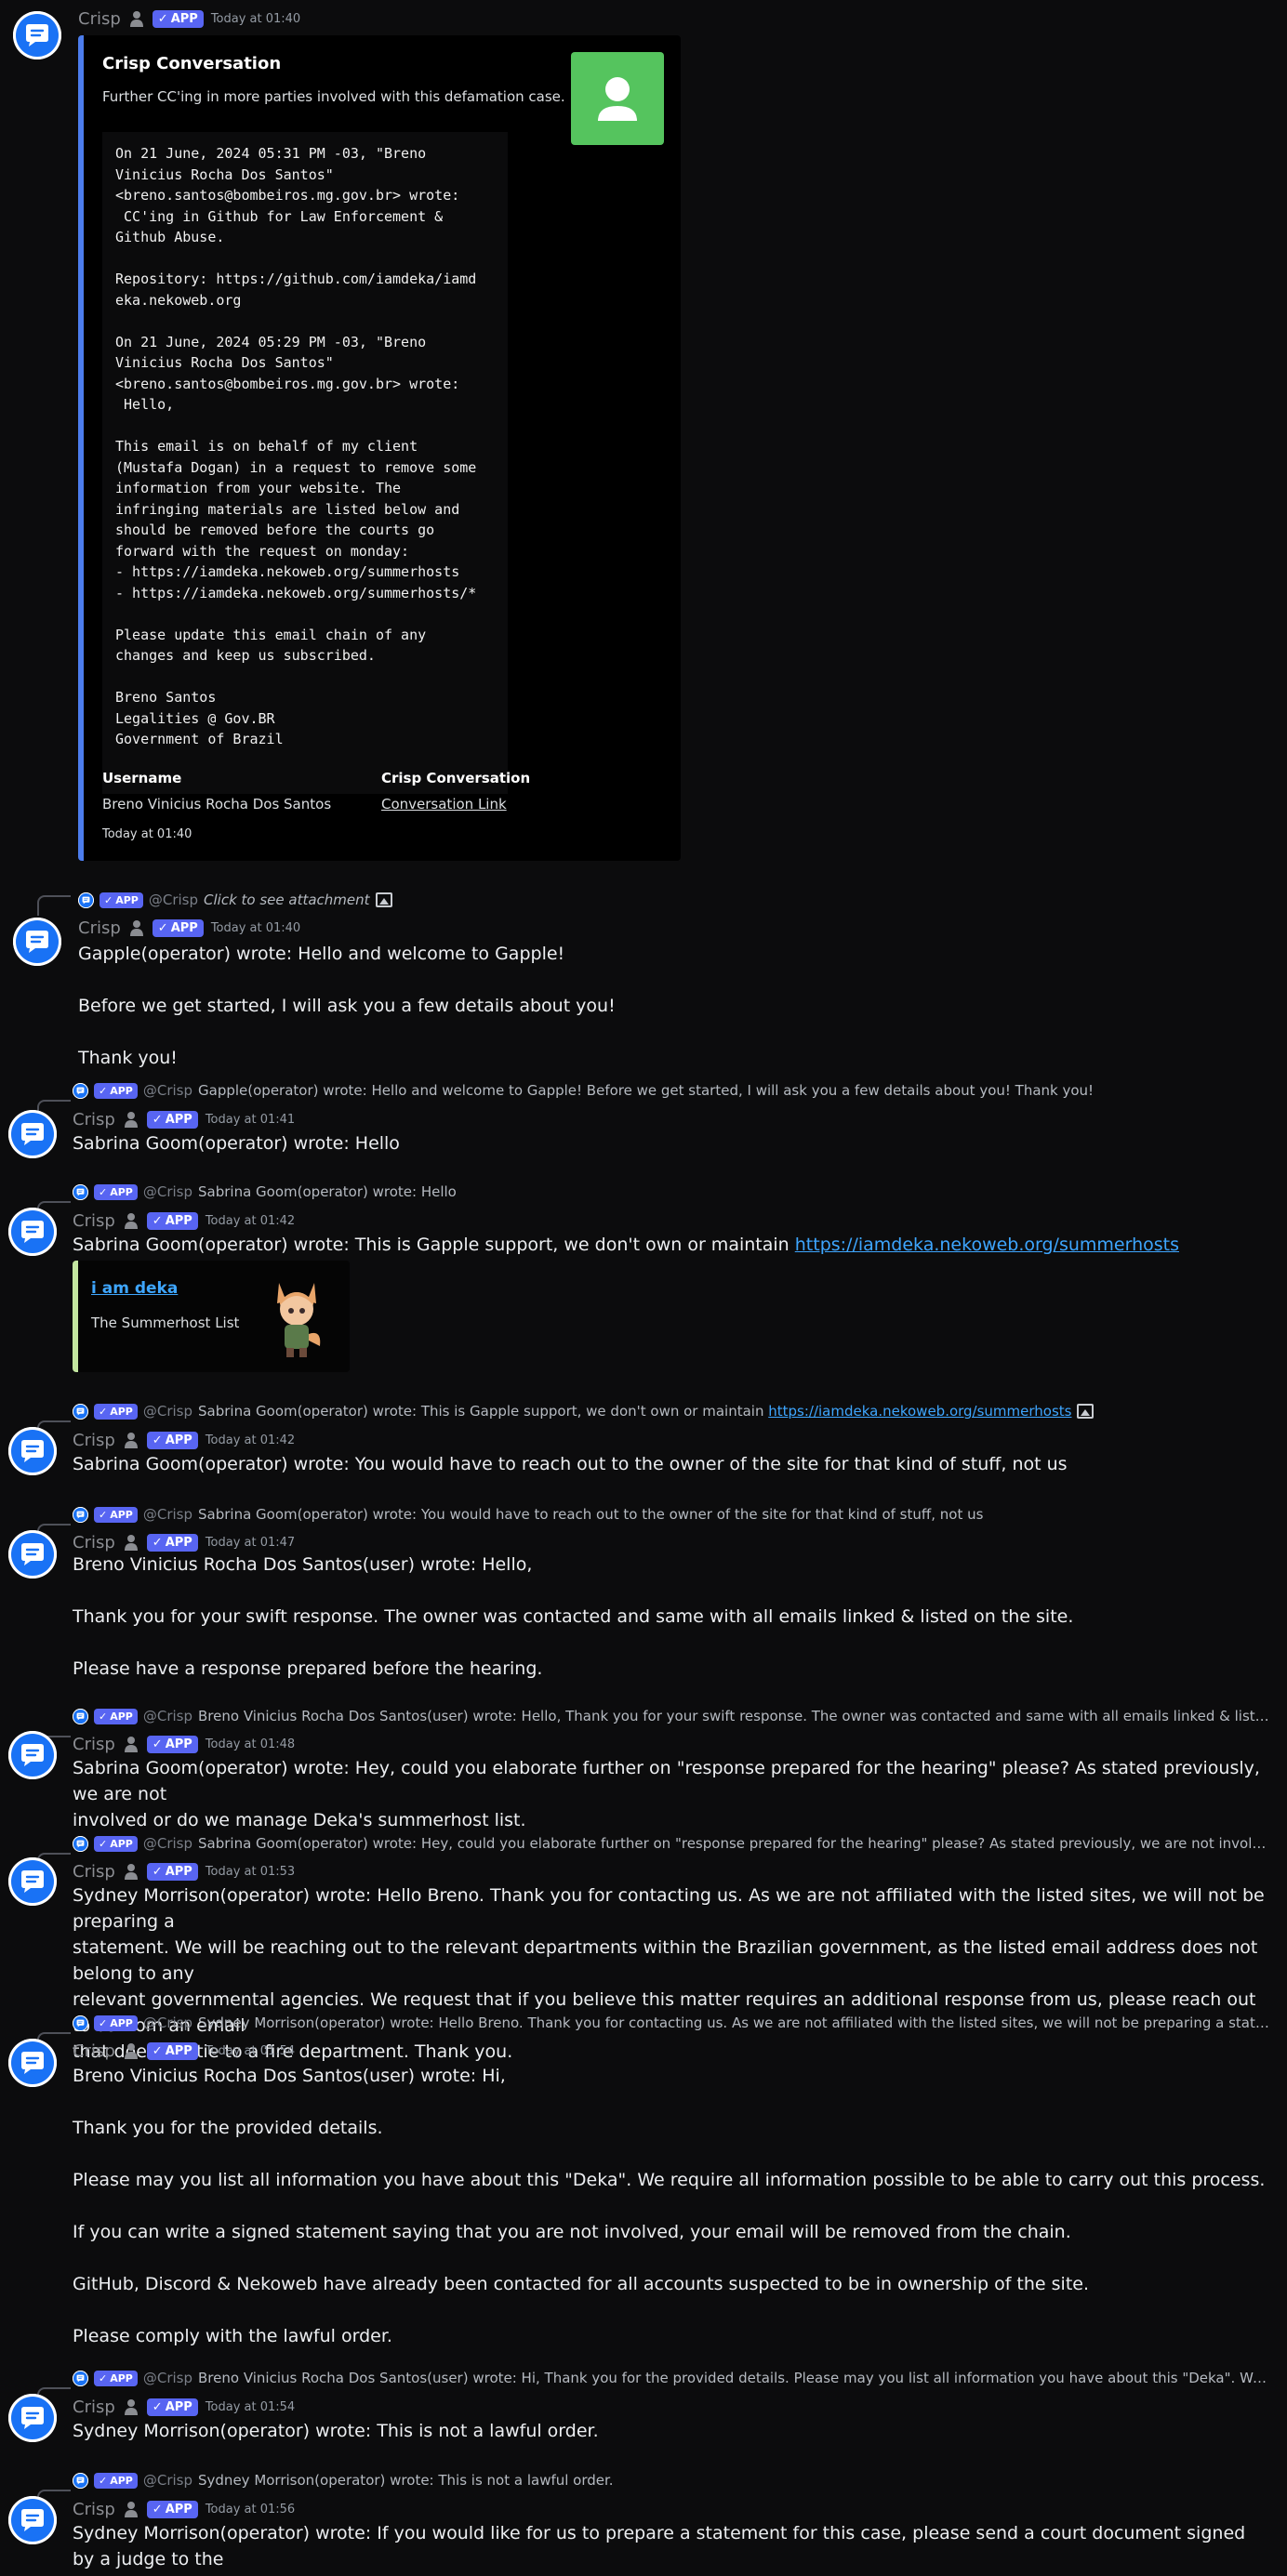 This screenshot has height=2576, width=1287. What do you see at coordinates (250, 1744) in the screenshot?
I see `timestamp: Today at 01:48` at bounding box center [250, 1744].